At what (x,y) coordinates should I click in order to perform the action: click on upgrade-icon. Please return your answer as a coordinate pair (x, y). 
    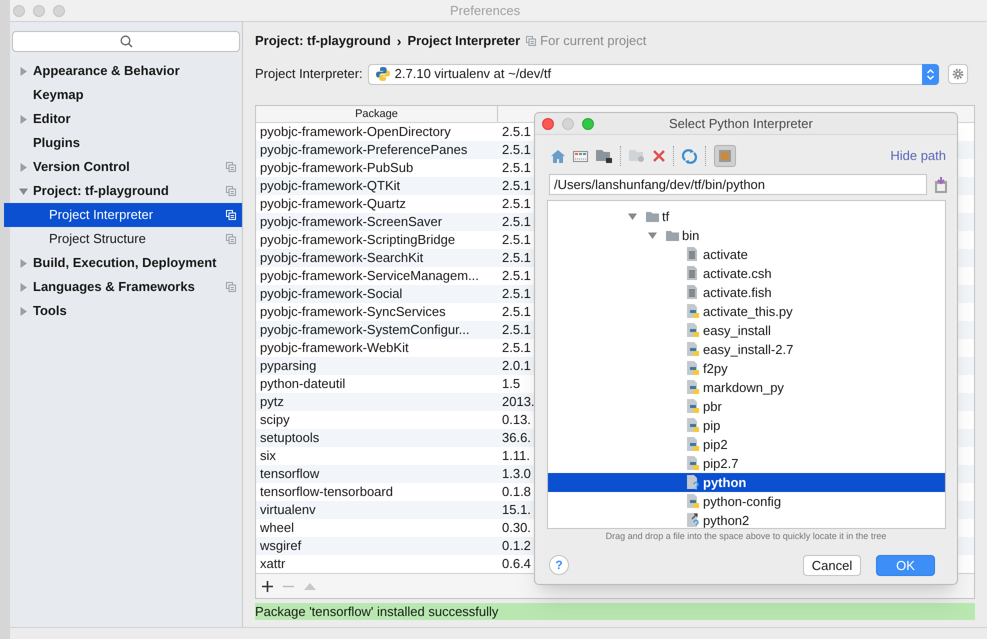
    Looking at the image, I should click on (310, 586).